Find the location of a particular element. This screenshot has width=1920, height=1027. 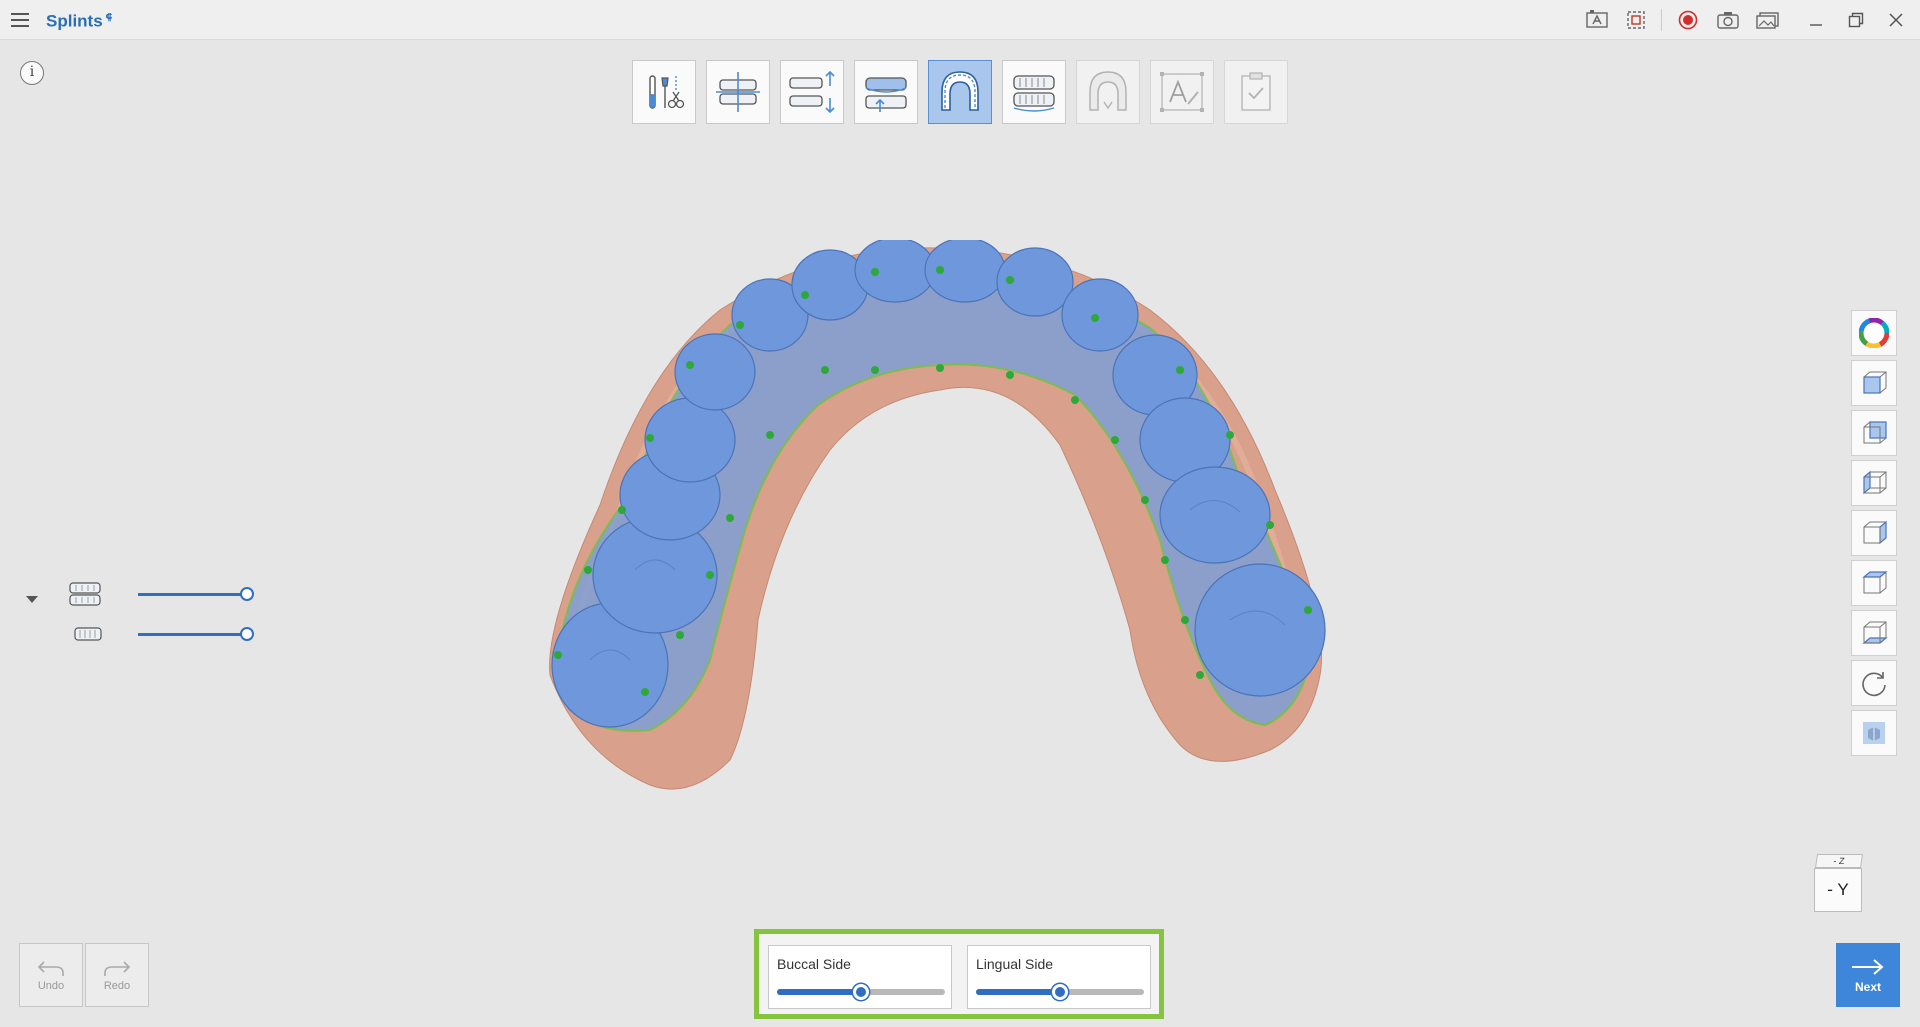

splint-shape-icon is located at coordinates (1108, 91).